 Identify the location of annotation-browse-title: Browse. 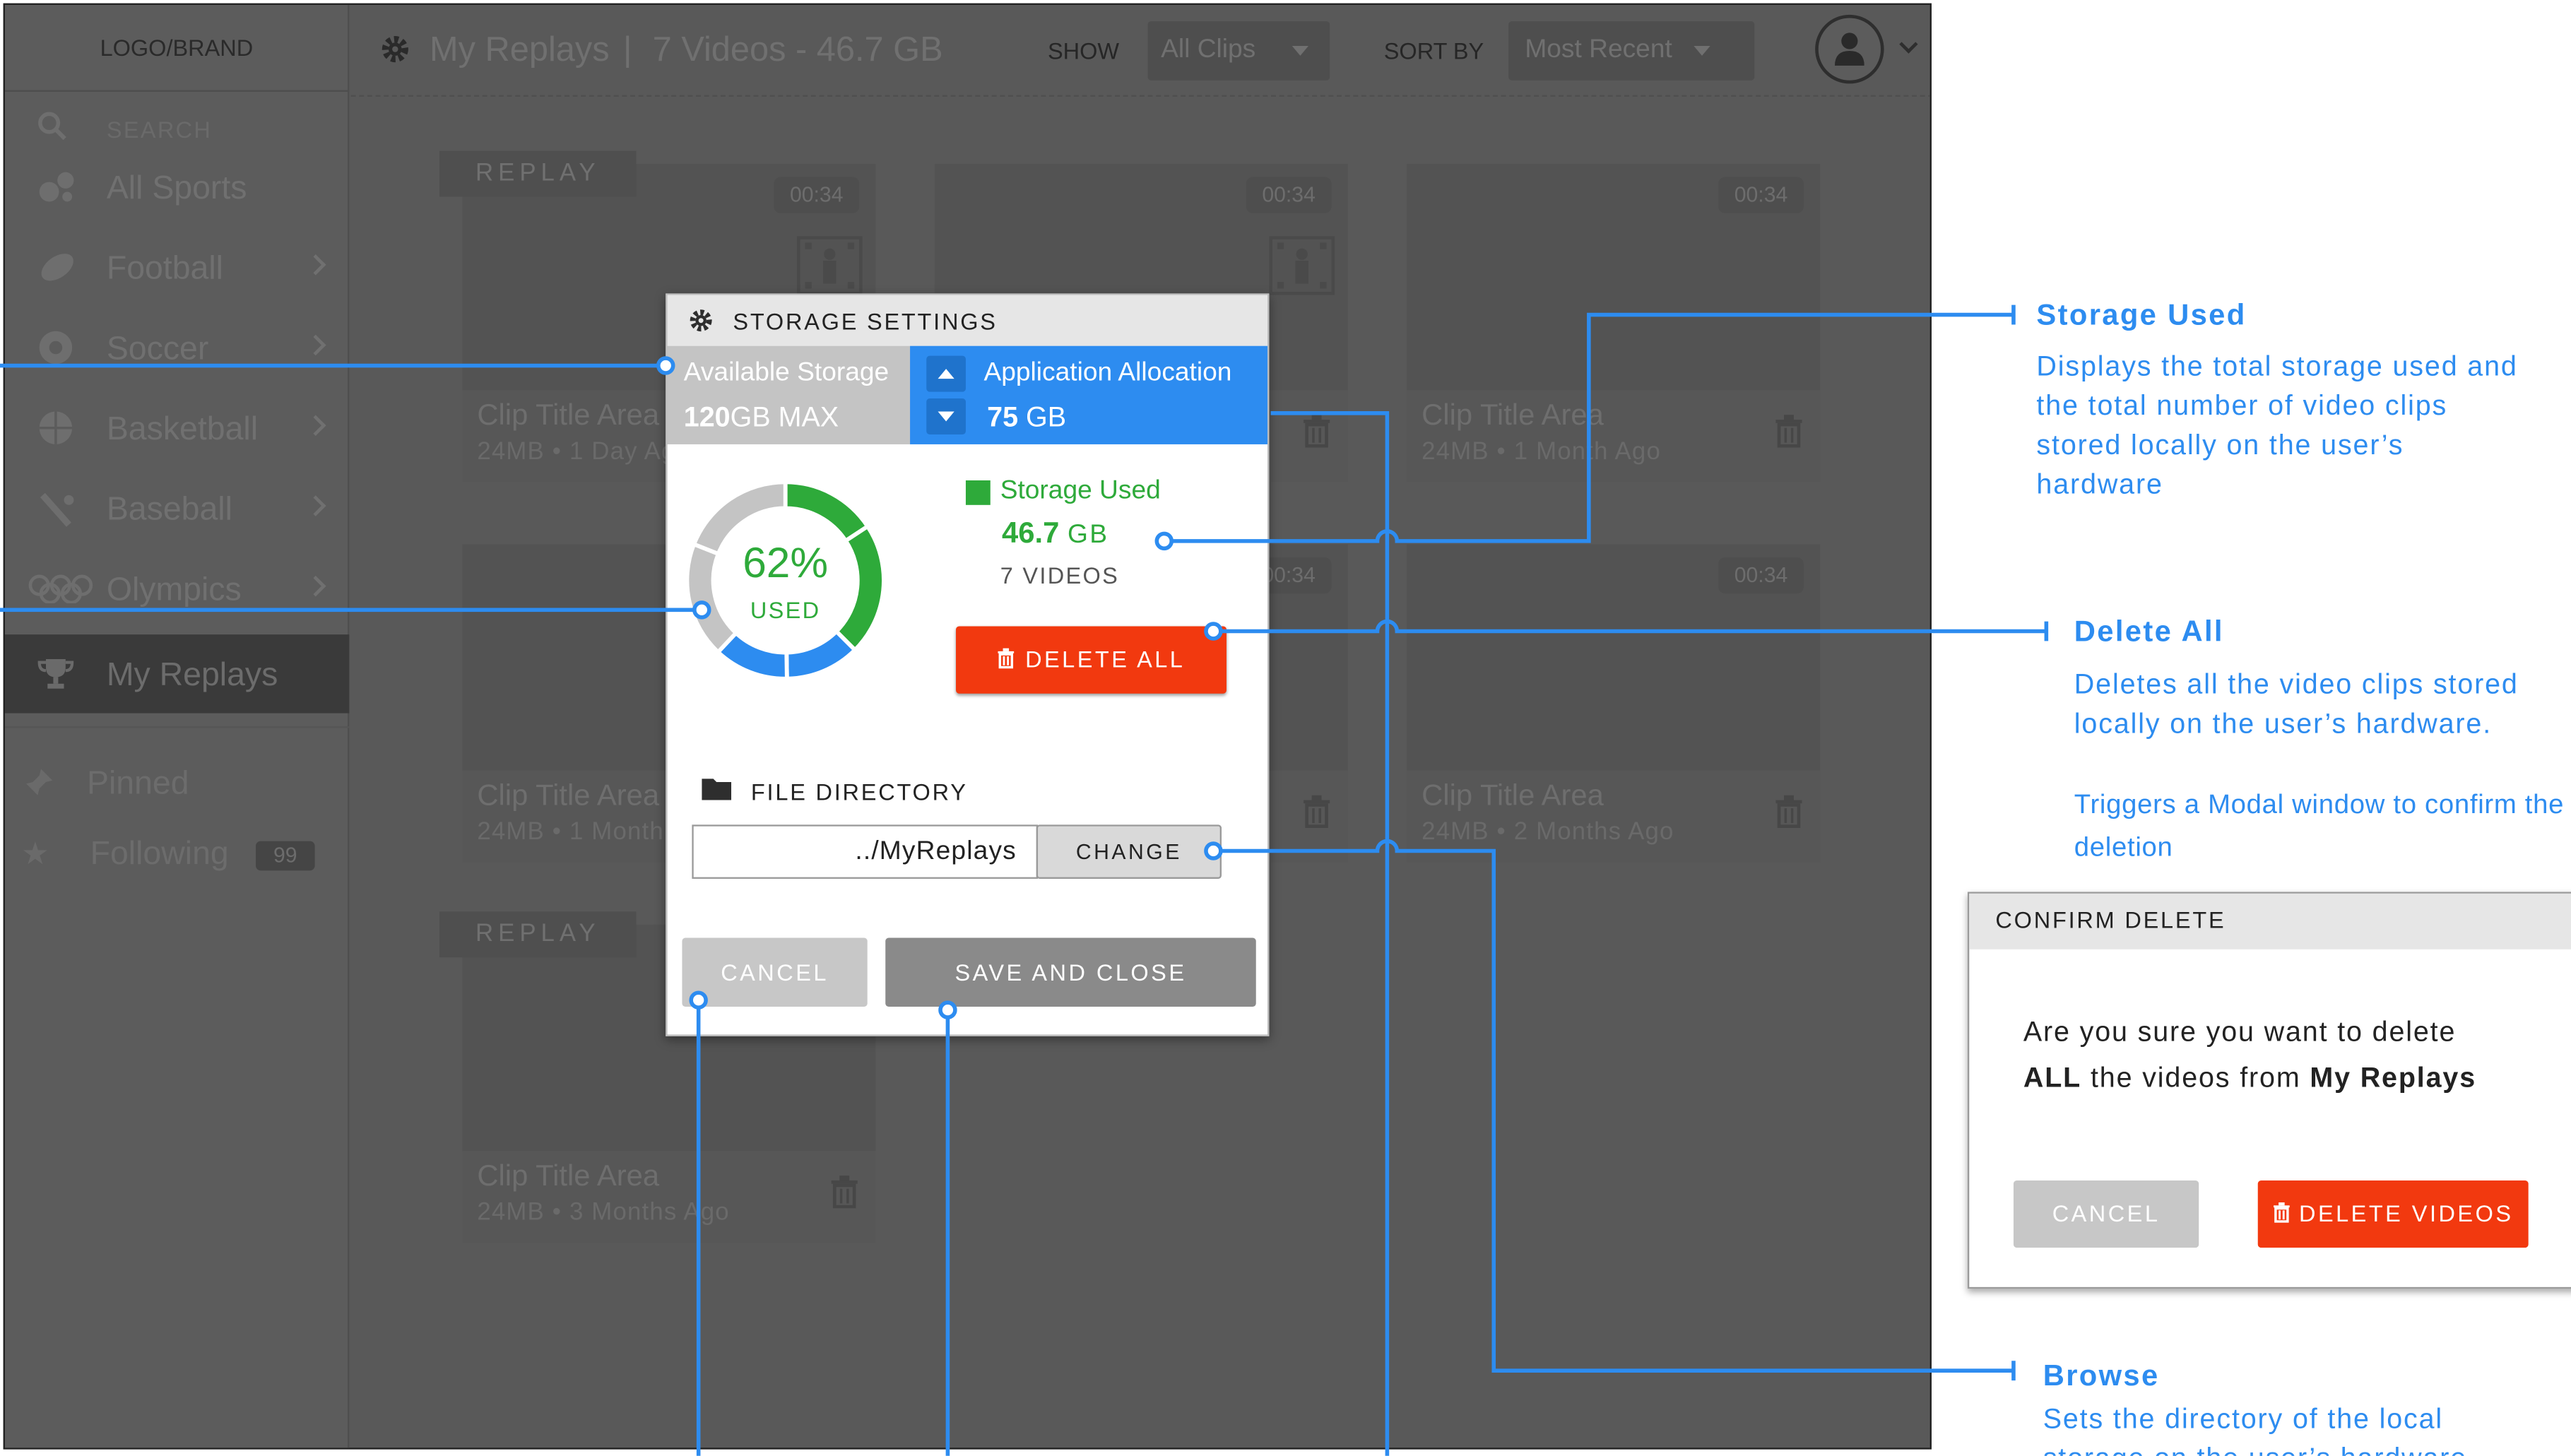
(2101, 1376).